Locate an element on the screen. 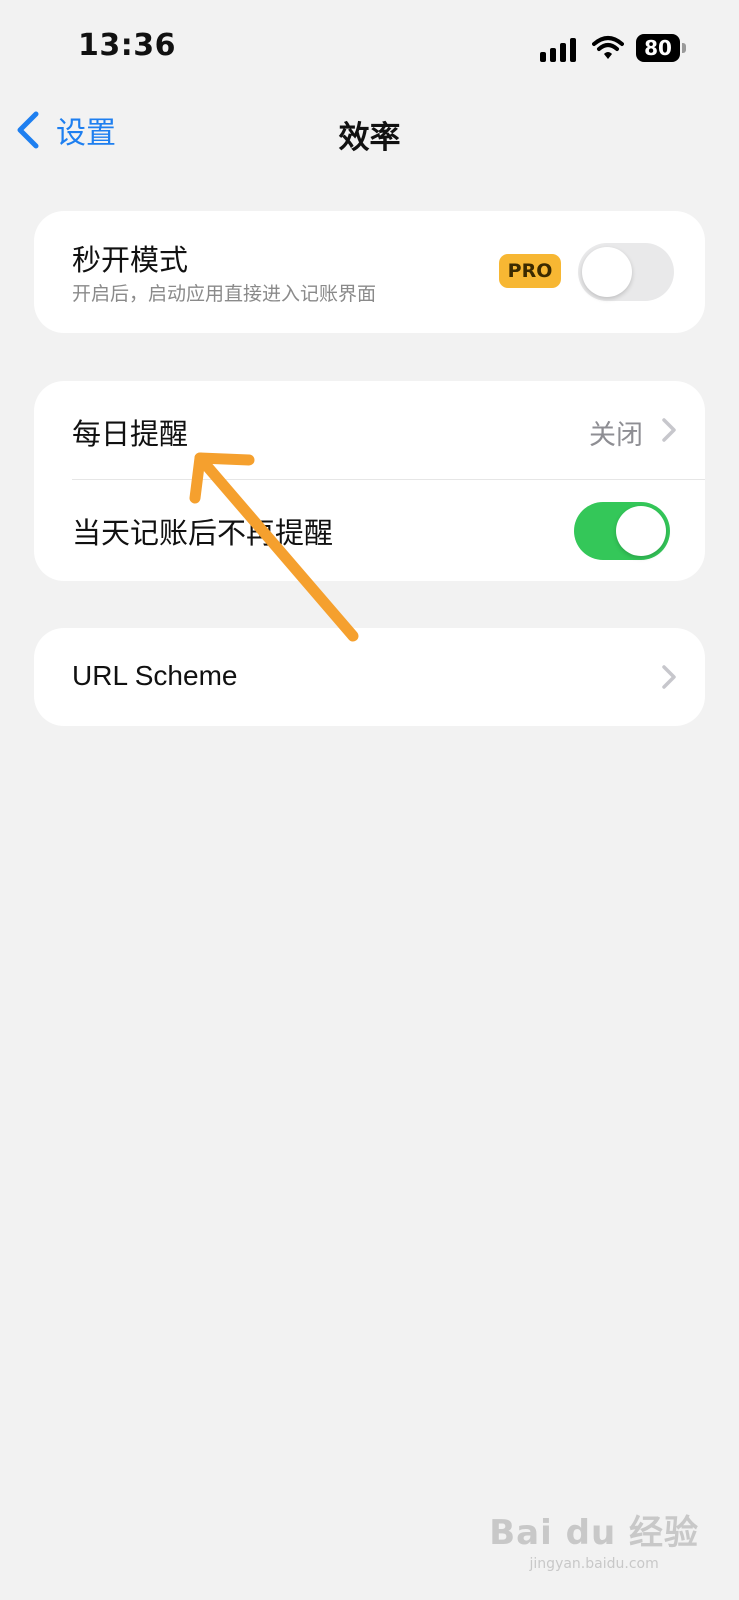  signal-bars-icon is located at coordinates (558, 50).